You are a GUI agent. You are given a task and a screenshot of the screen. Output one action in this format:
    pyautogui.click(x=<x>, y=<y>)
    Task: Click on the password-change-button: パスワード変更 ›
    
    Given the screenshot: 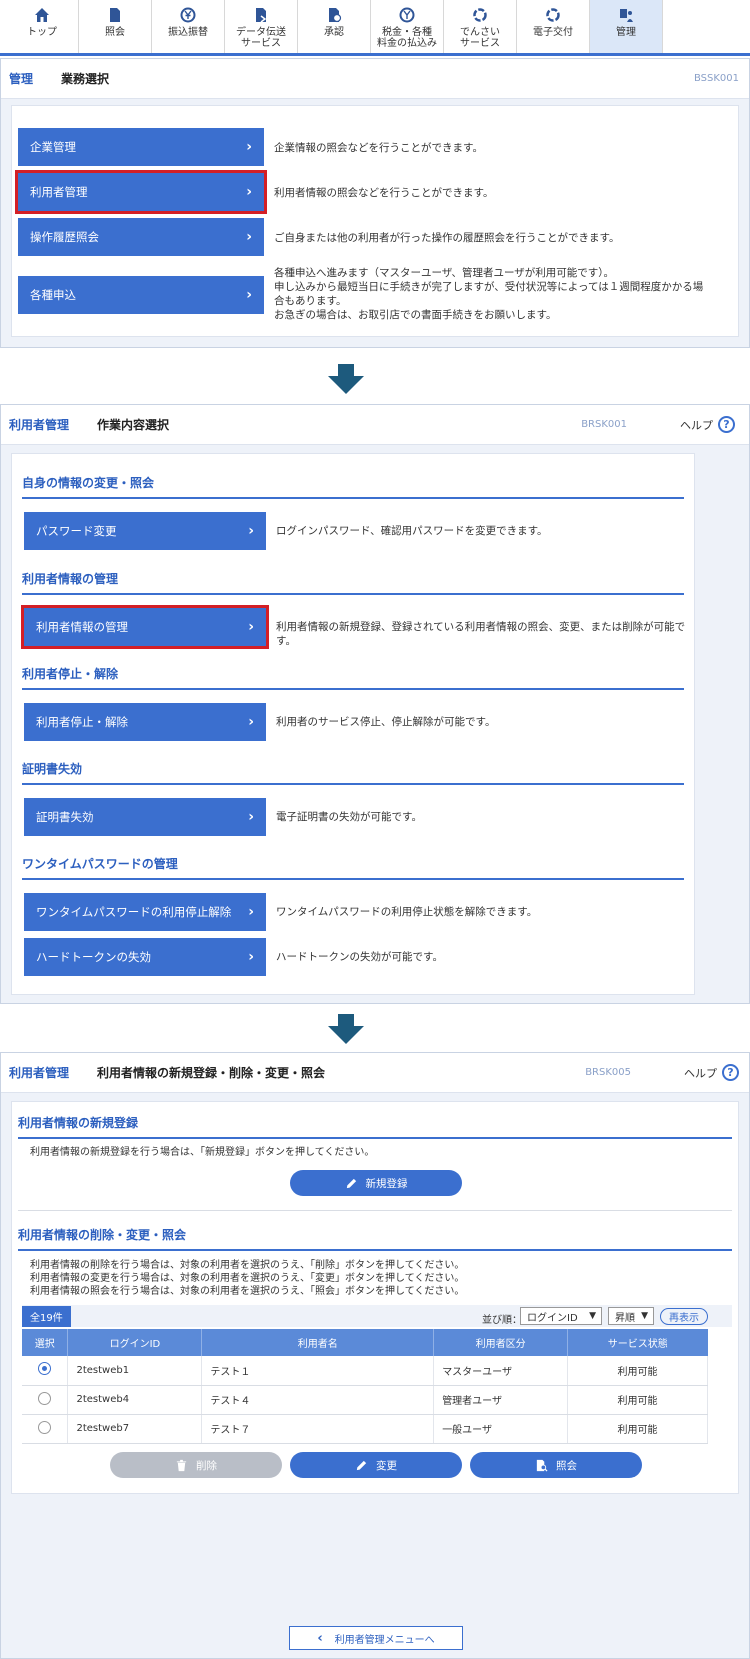 What is the action you would take?
    pyautogui.click(x=145, y=531)
    